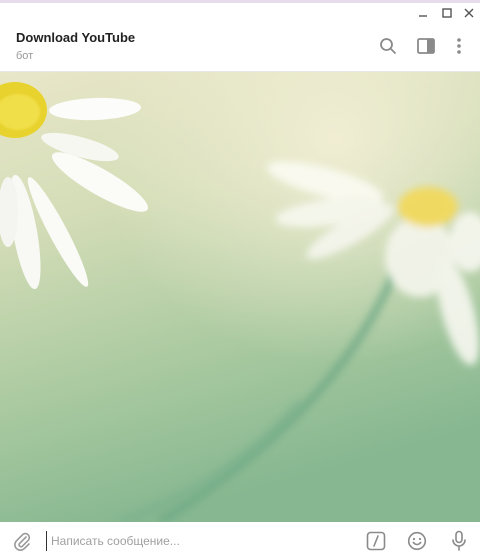  I want to click on bot-commands-button, so click(376, 541).